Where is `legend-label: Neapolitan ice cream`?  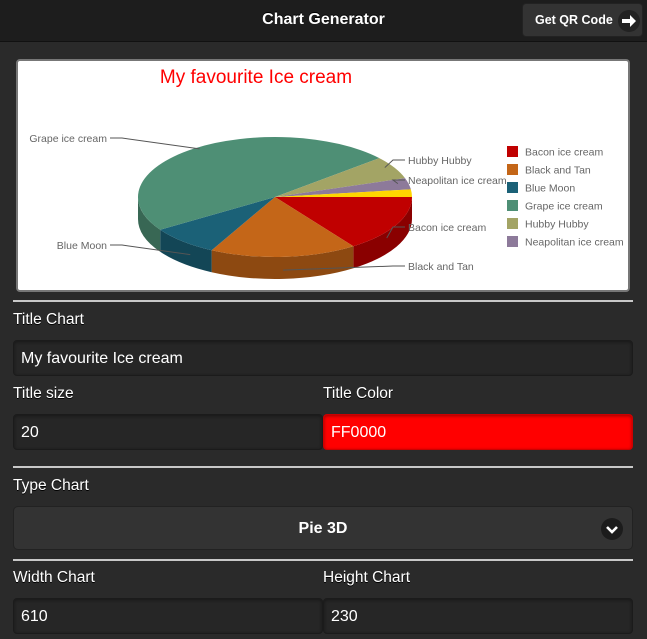 legend-label: Neapolitan ice cream is located at coordinates (574, 243).